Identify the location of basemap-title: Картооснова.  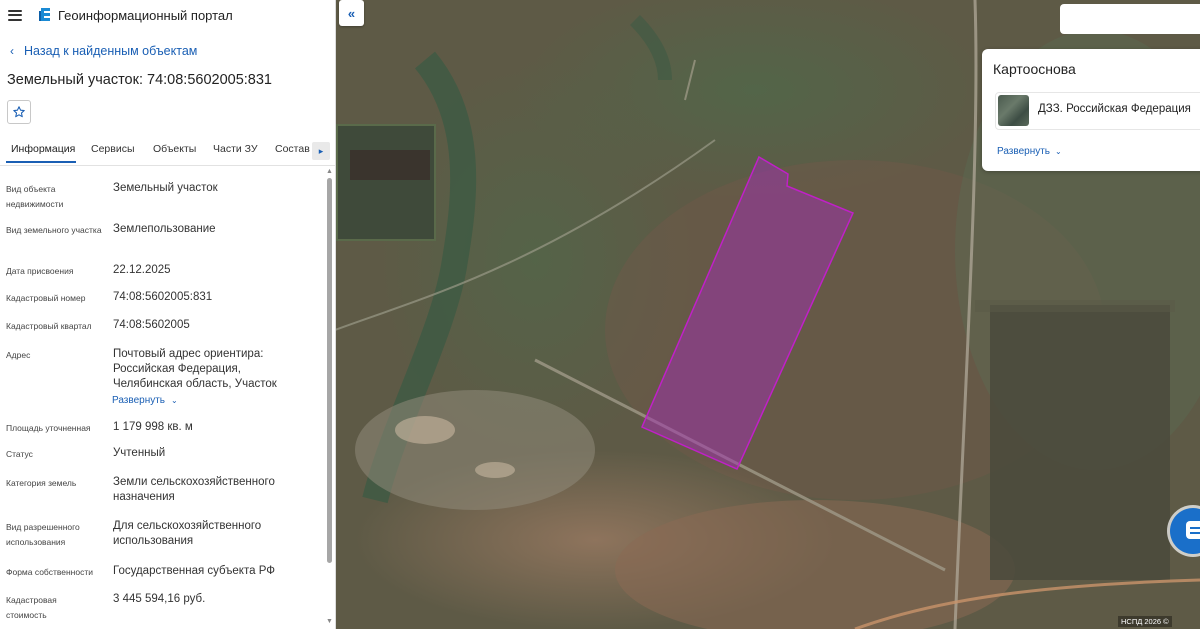
(1034, 69).